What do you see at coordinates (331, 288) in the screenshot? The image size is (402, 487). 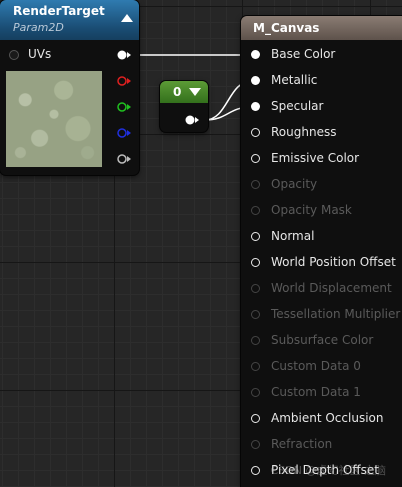 I see `material-input-label: World Displacement` at bounding box center [331, 288].